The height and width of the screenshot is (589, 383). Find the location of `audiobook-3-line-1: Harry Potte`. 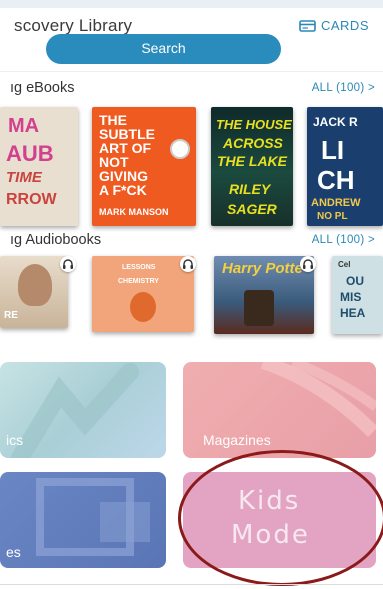

audiobook-3-line-1: Harry Potte is located at coordinates (262, 268).